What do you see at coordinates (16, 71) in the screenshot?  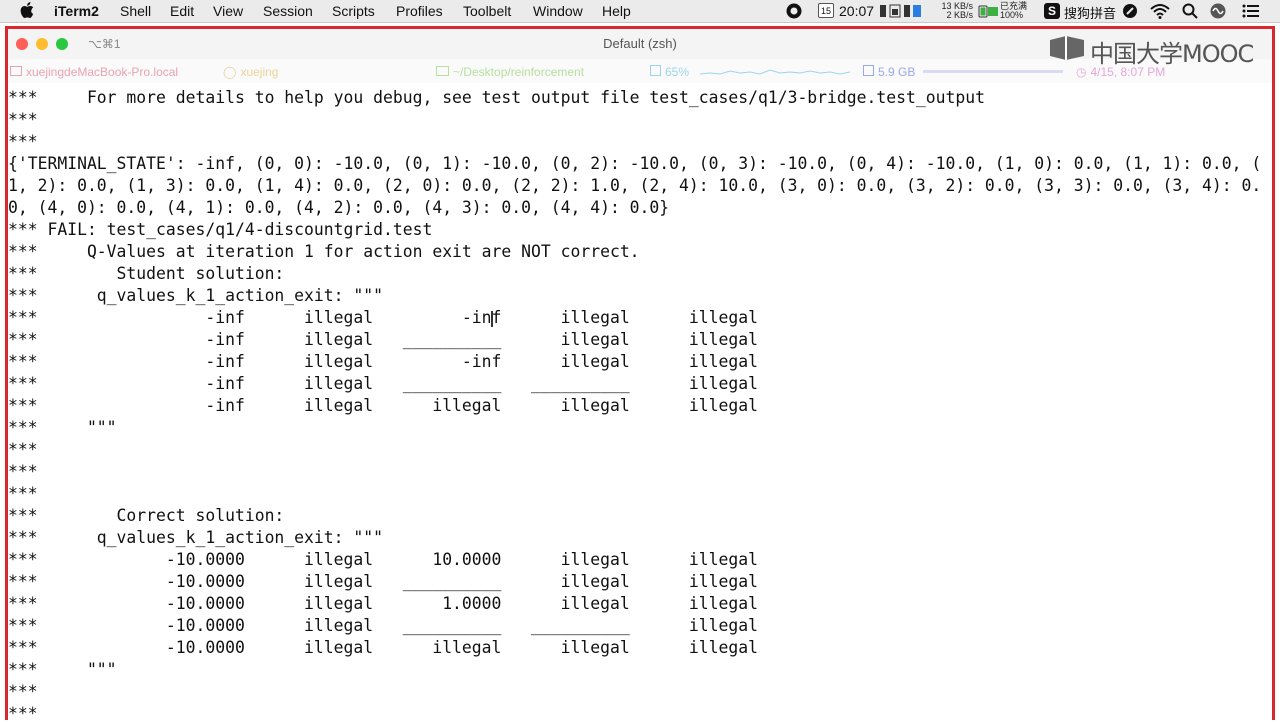 I see `host-icon` at bounding box center [16, 71].